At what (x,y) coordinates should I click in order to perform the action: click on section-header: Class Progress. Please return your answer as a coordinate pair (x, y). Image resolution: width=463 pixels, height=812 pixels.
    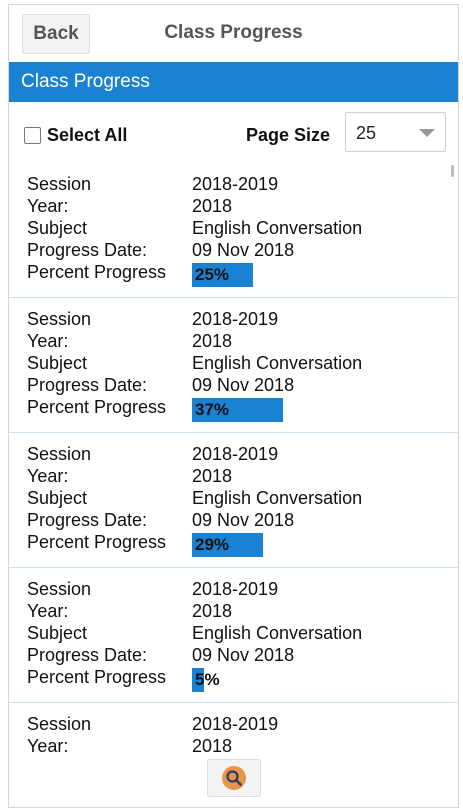
    Looking at the image, I should click on (233, 82).